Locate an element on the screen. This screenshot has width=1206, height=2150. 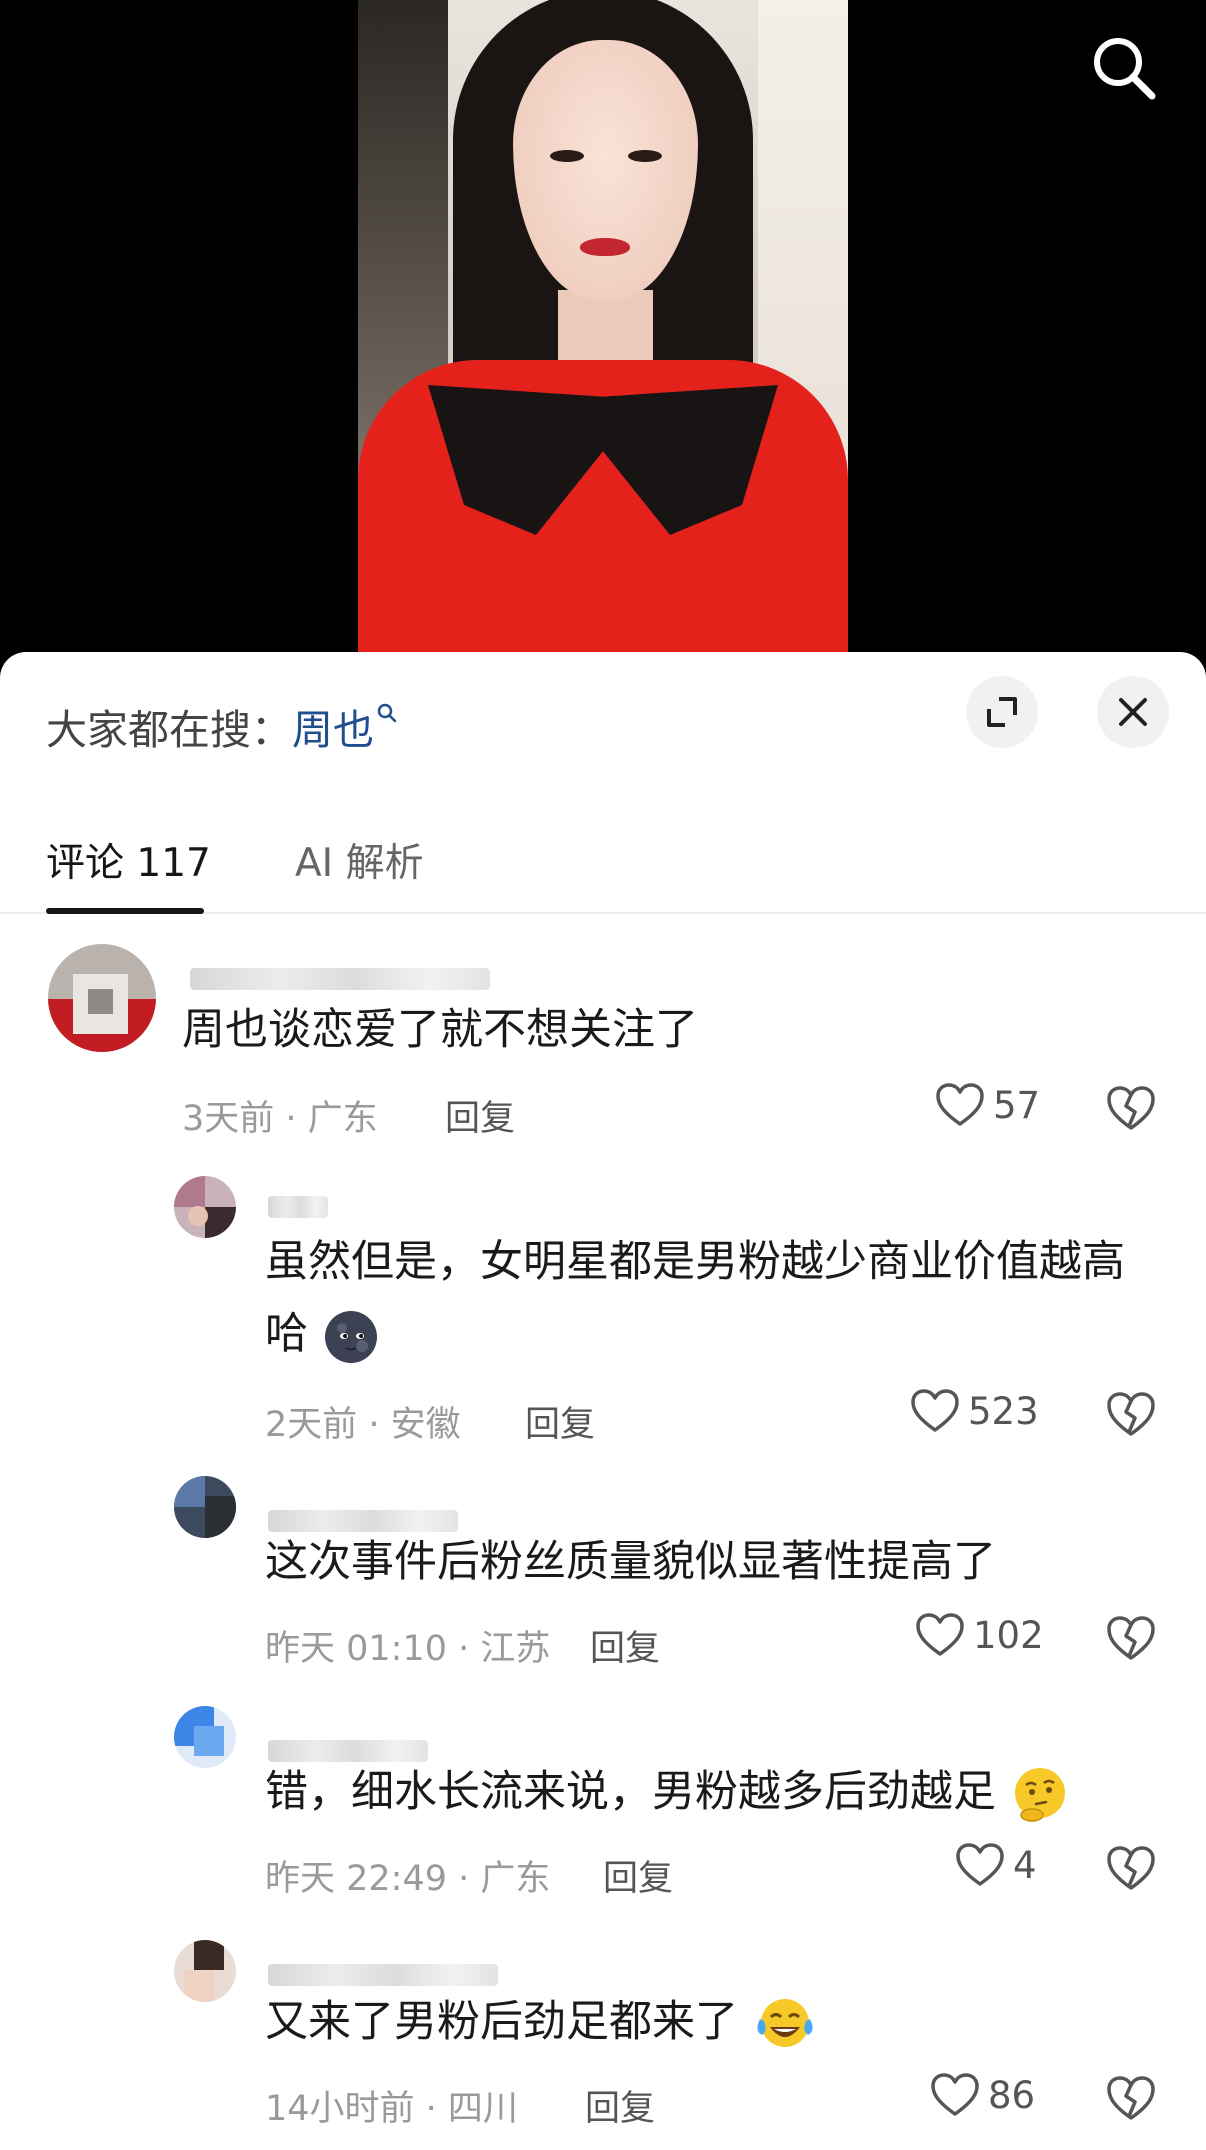
comment-text: 错，细水长流来说，男粉越多后劲越足 is located at coordinates (667, 1792).